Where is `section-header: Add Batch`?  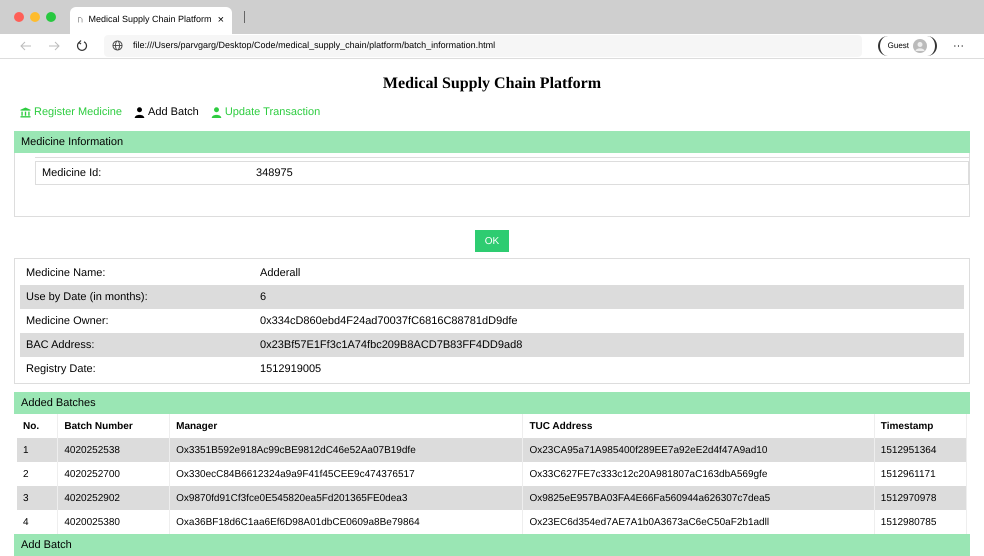
section-header: Add Batch is located at coordinates (492, 545).